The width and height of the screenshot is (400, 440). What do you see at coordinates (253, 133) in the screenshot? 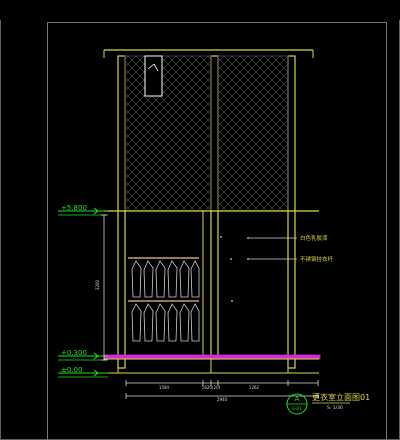
I see `upper-hatched-panel-right` at bounding box center [253, 133].